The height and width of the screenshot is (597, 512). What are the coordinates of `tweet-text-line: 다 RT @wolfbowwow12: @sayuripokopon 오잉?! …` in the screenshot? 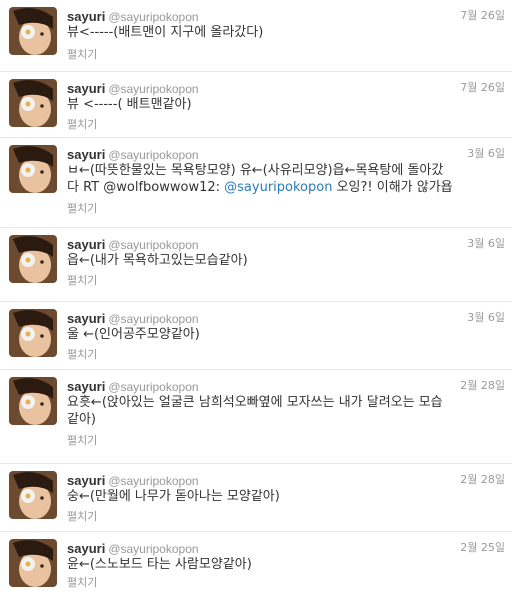 It's located at (286, 187).